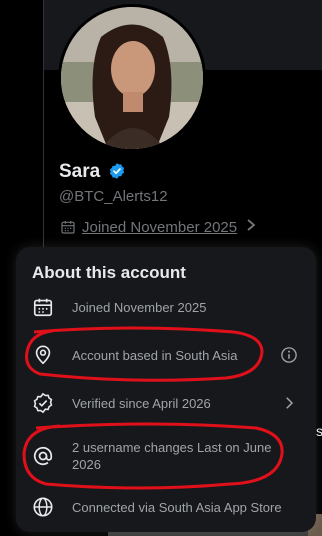 The width and height of the screenshot is (322, 536). What do you see at coordinates (43, 507) in the screenshot?
I see `globe-icon` at bounding box center [43, 507].